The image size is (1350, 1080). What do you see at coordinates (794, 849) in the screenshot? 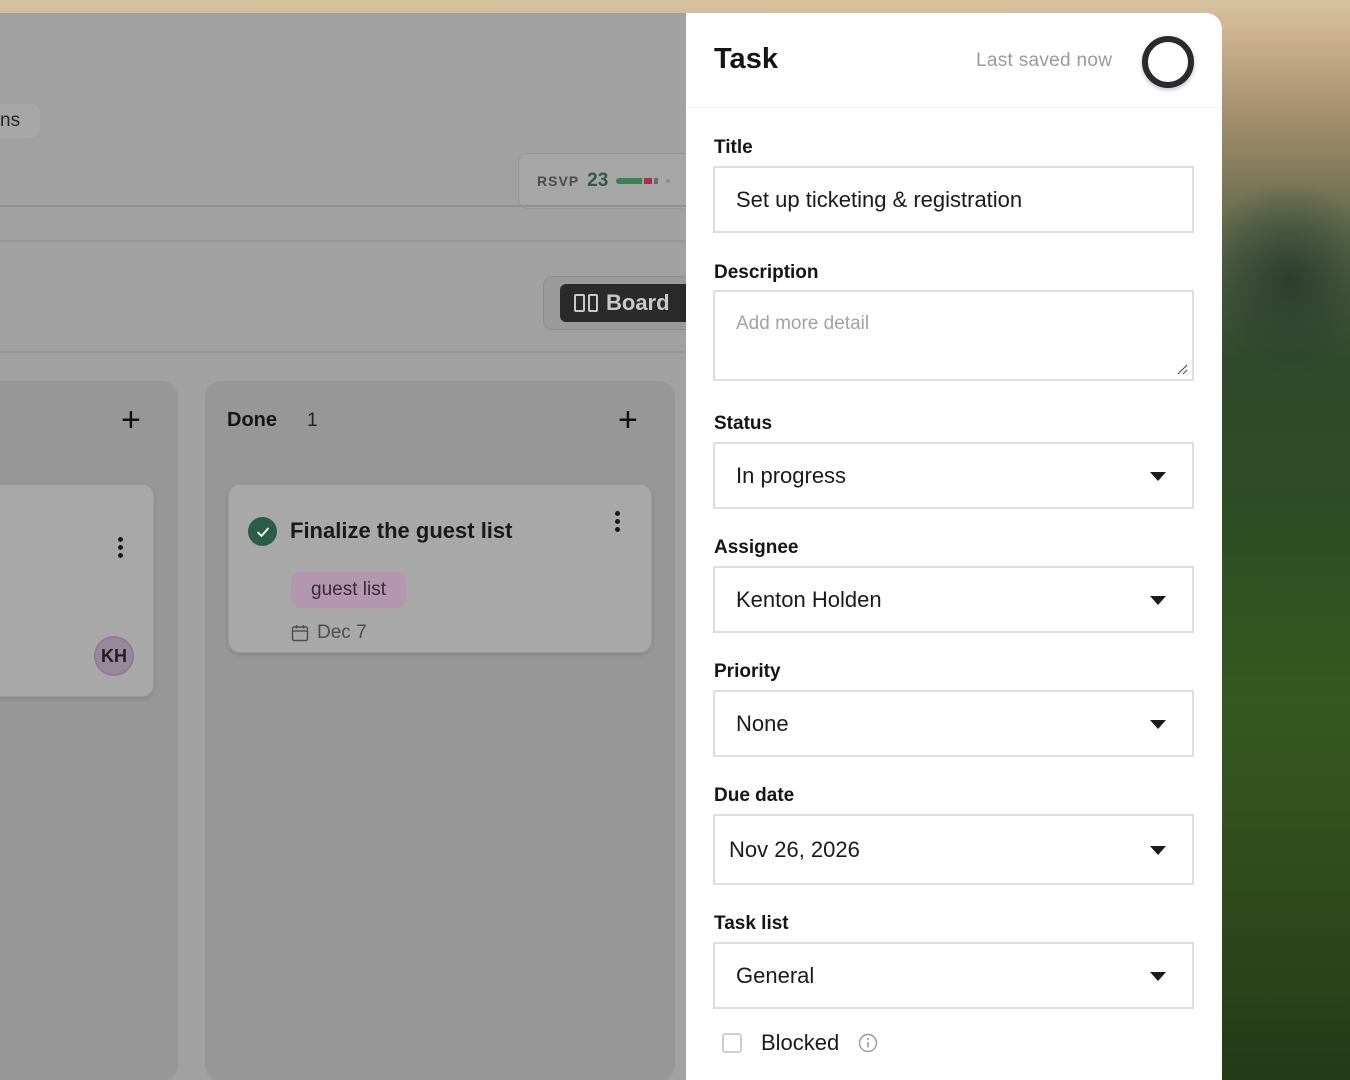
I see `due-date-value: Nov 26, 2026` at bounding box center [794, 849].